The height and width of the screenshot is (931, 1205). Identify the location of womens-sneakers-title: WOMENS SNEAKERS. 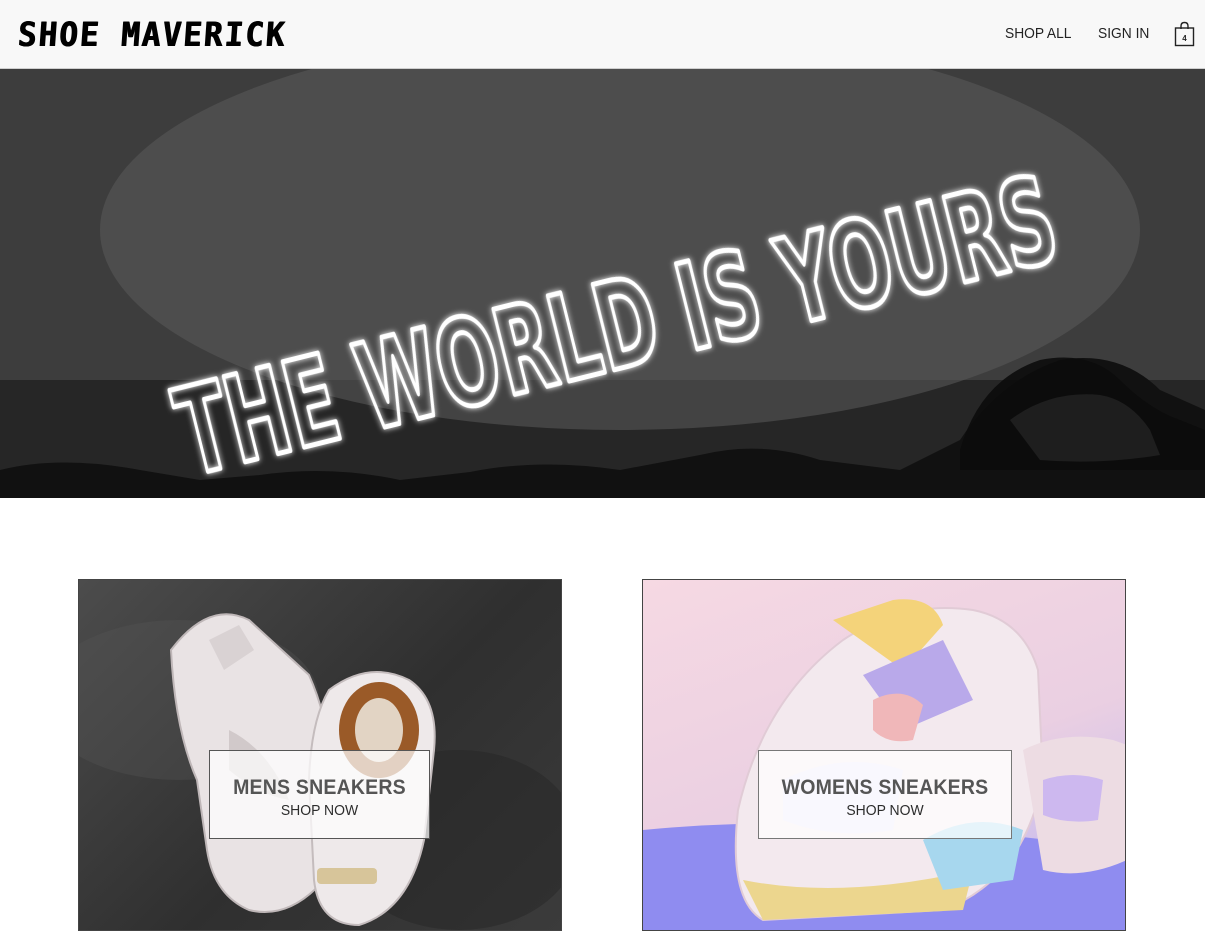
(885, 787).